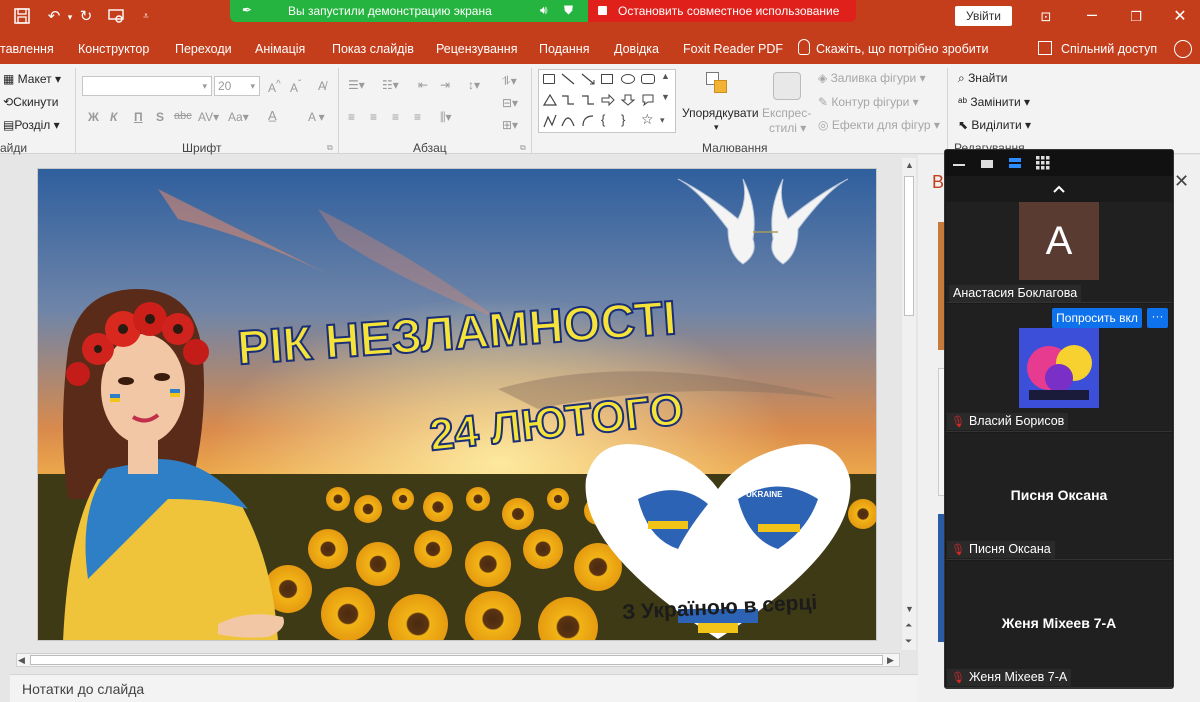  I want to click on shape-outline-button: ✎ Контур фігури ▾, so click(868, 102).